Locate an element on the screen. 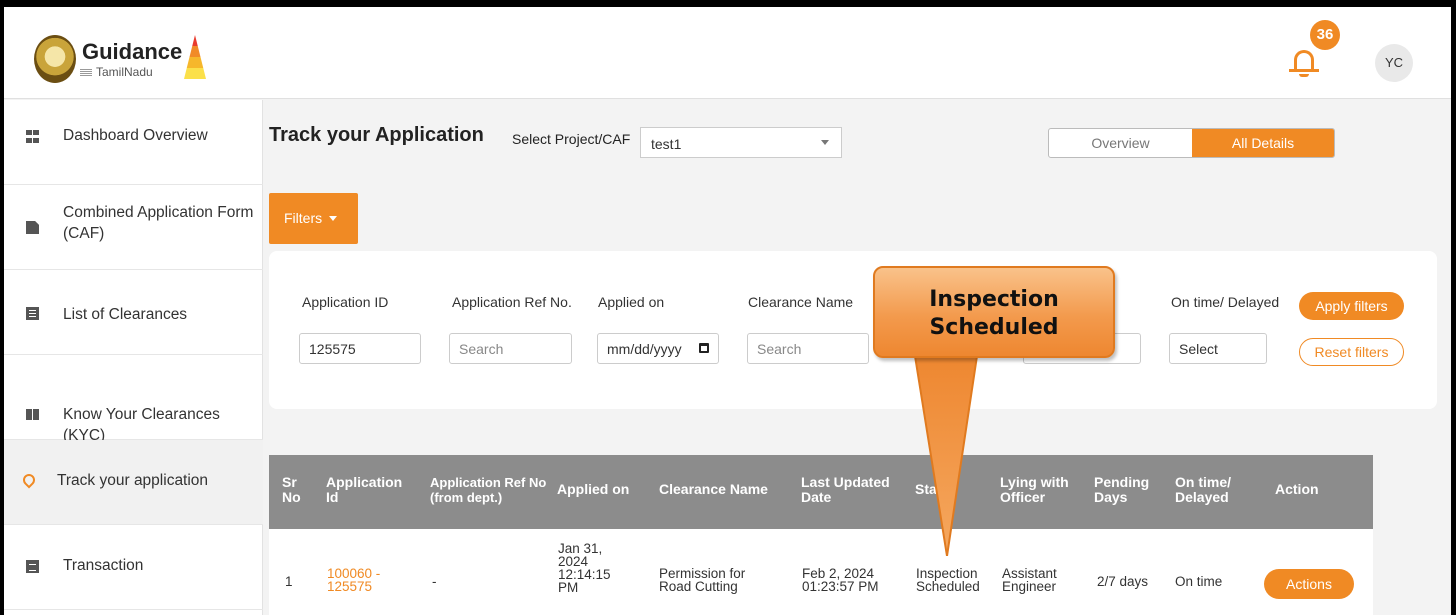 This screenshot has height=615, width=1456. applied-on-date-input: mm/dd/yyyy is located at coordinates (658, 348).